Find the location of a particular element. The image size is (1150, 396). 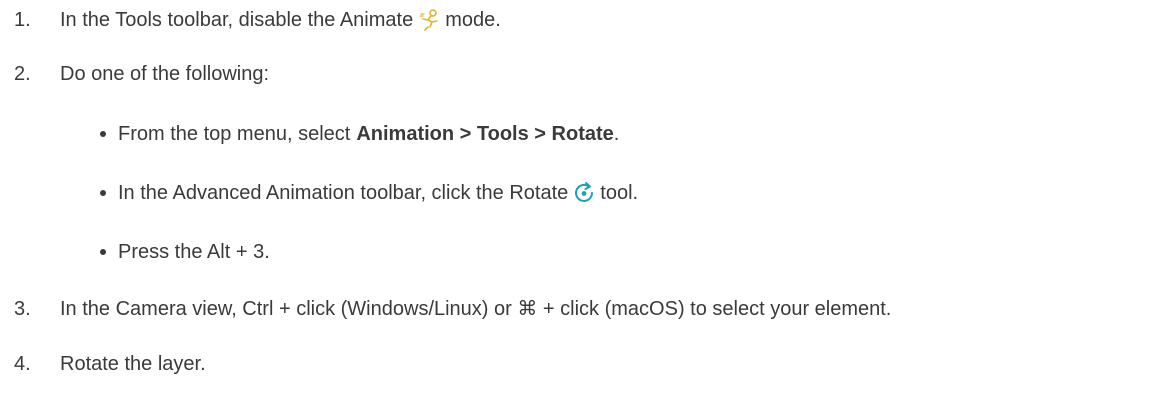

option-text-end: tool. is located at coordinates (619, 193).